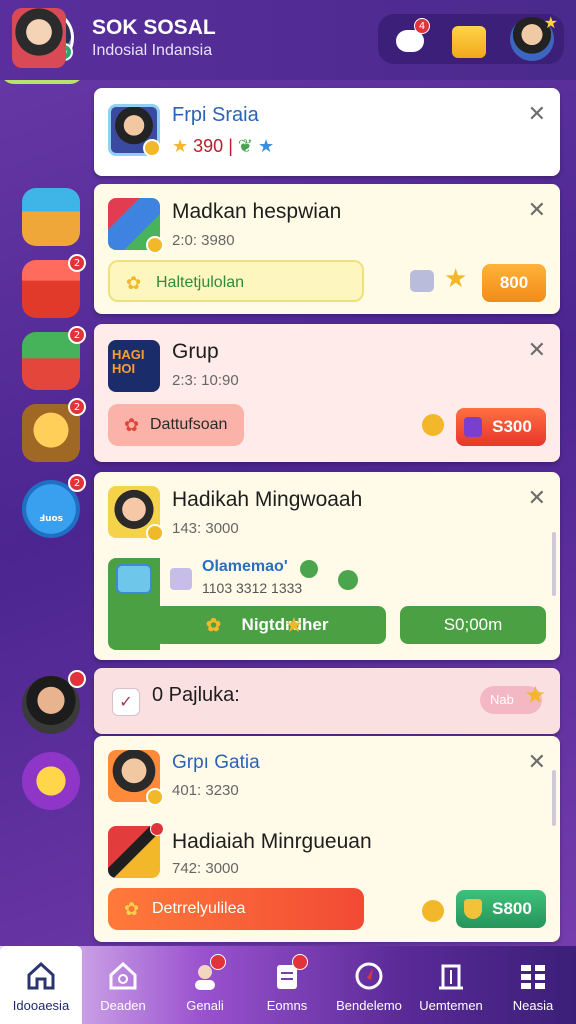 This screenshot has height=1024, width=576. I want to click on nav-item-forms: Eomns, so click(287, 985).